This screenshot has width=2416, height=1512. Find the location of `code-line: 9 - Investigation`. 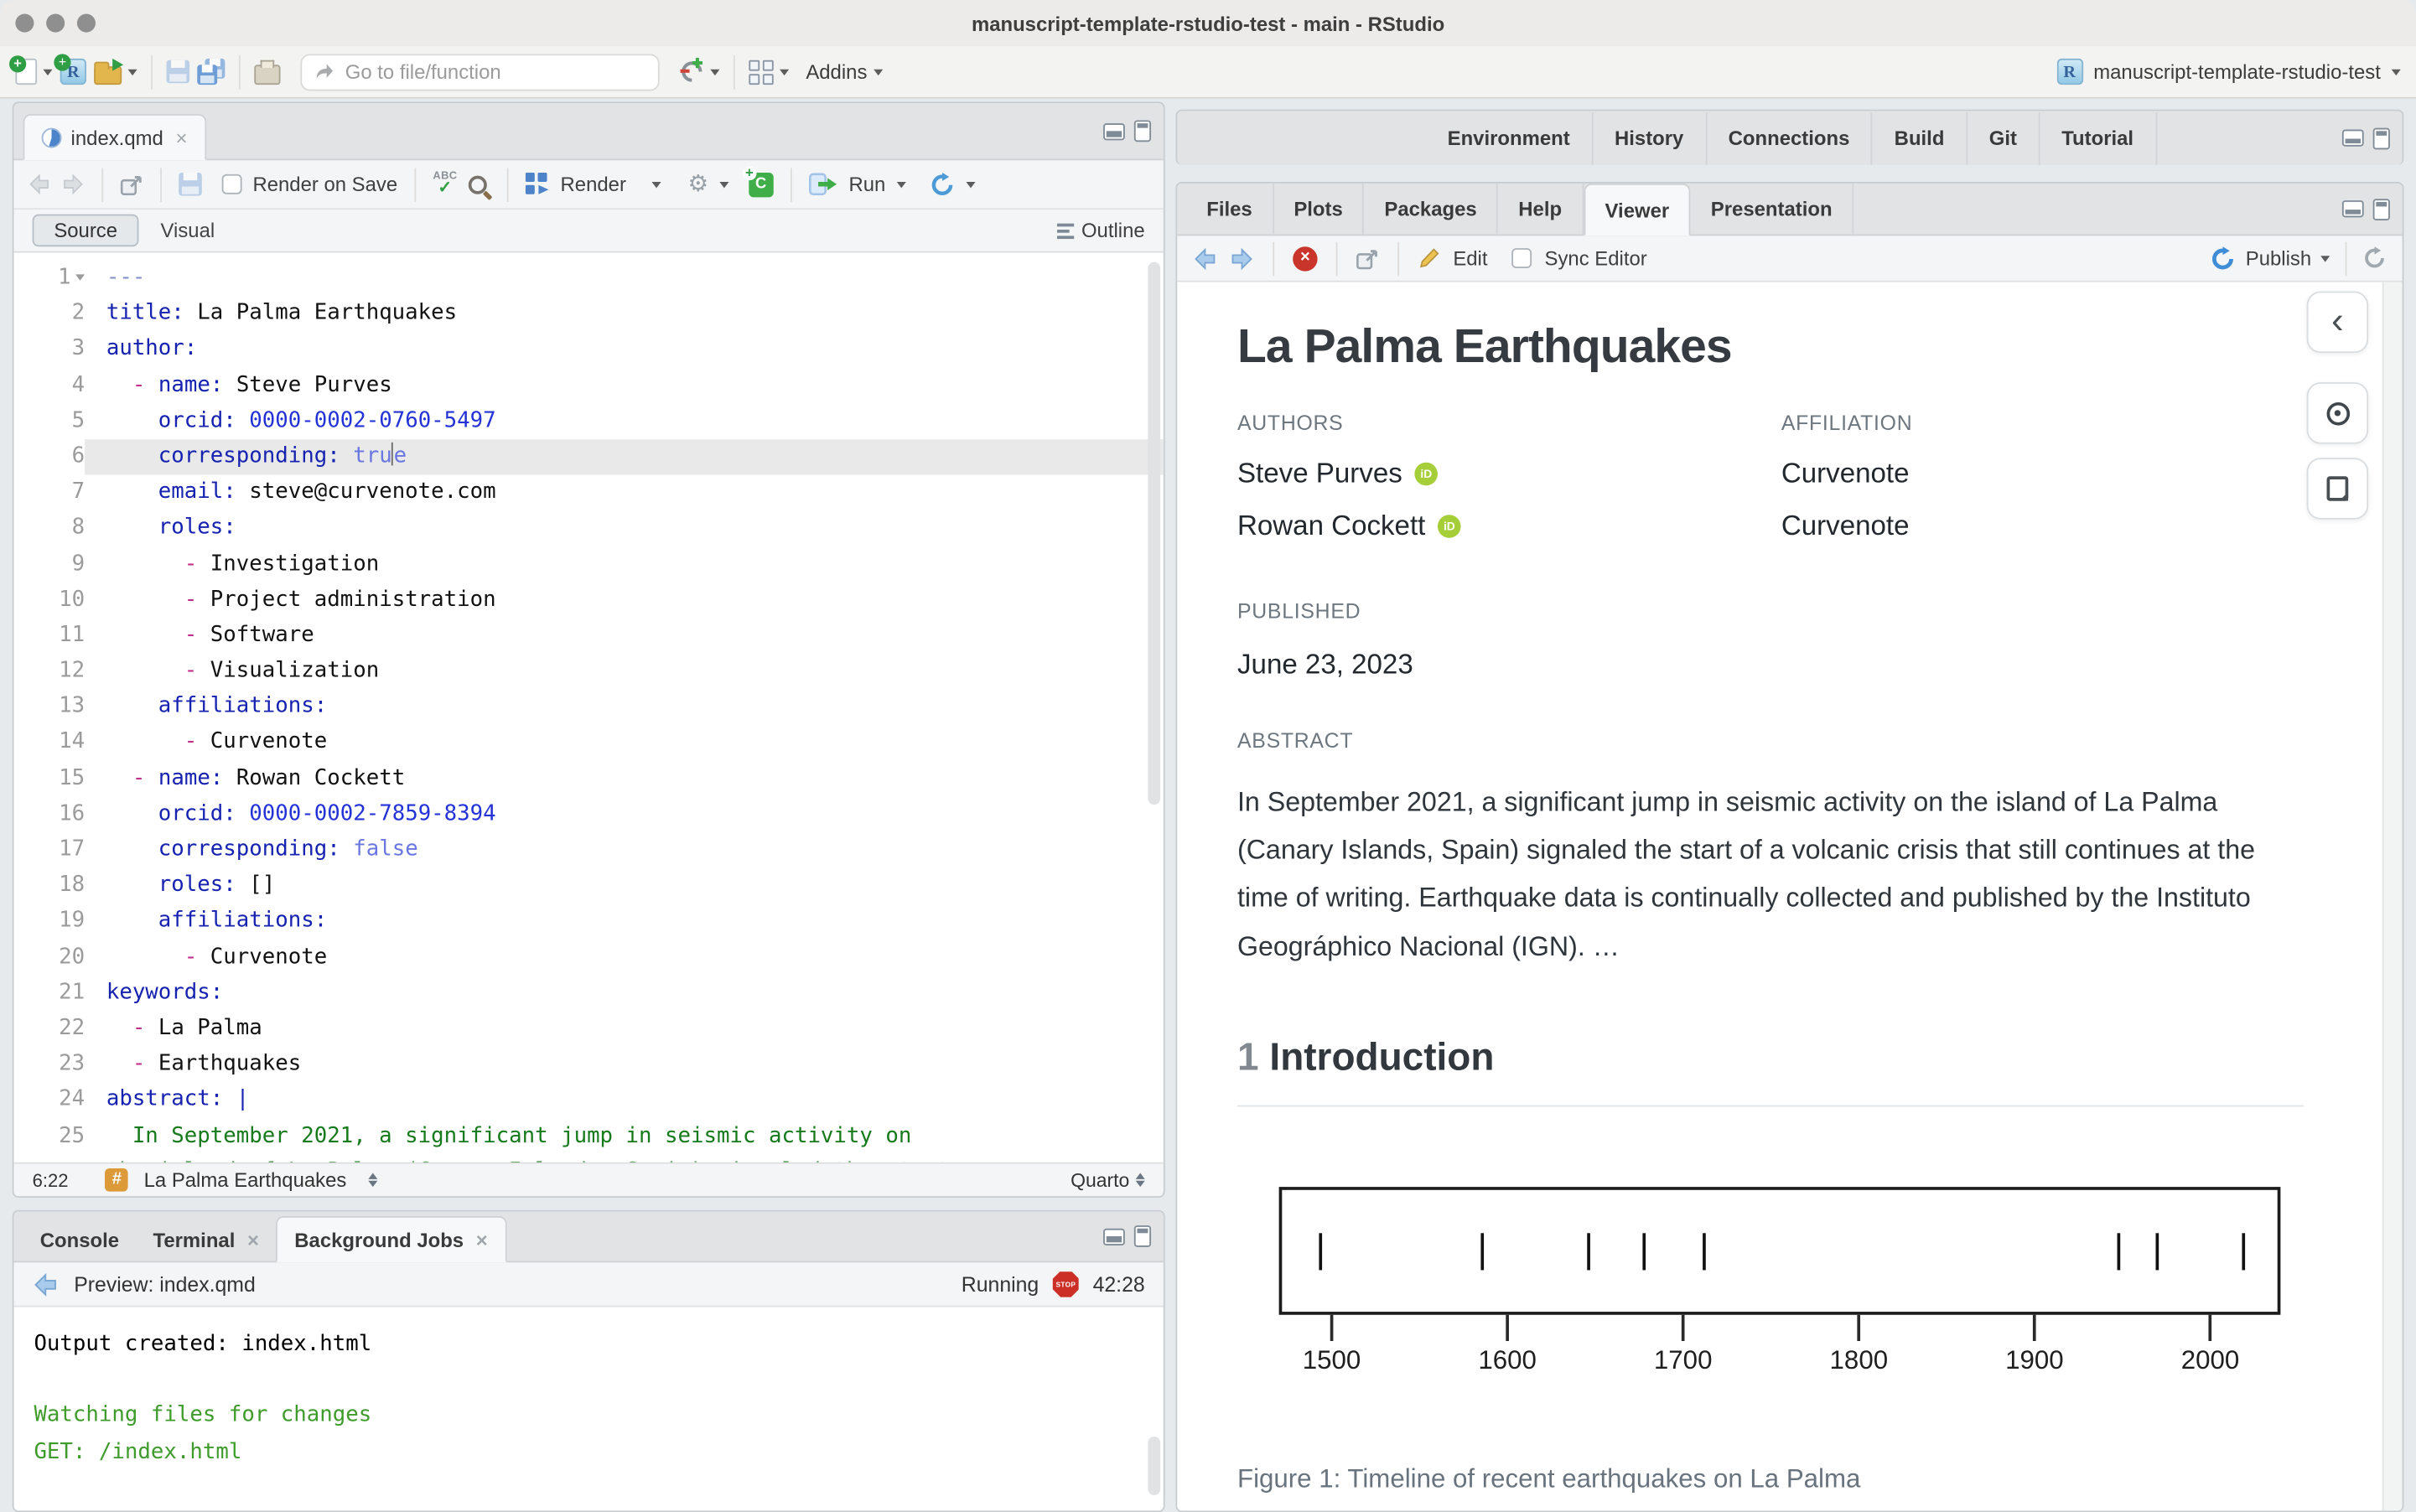

code-line: 9 - Investigation is located at coordinates (589, 564).